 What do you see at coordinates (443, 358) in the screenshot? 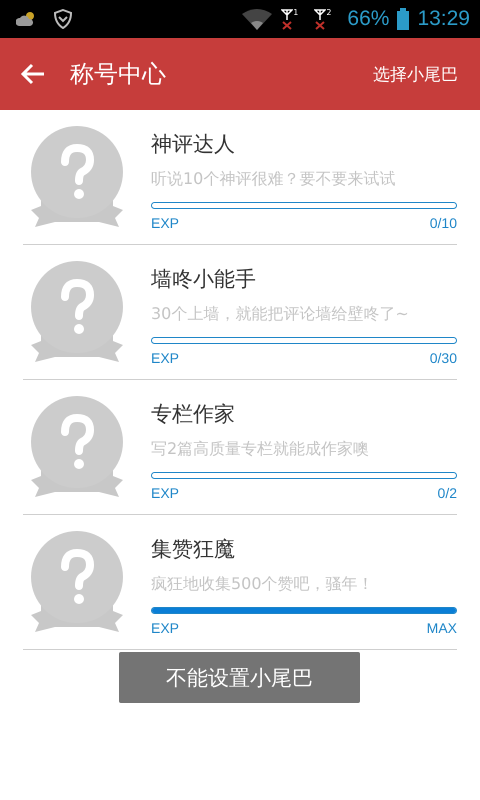
I see `progress-value: 0/30` at bounding box center [443, 358].